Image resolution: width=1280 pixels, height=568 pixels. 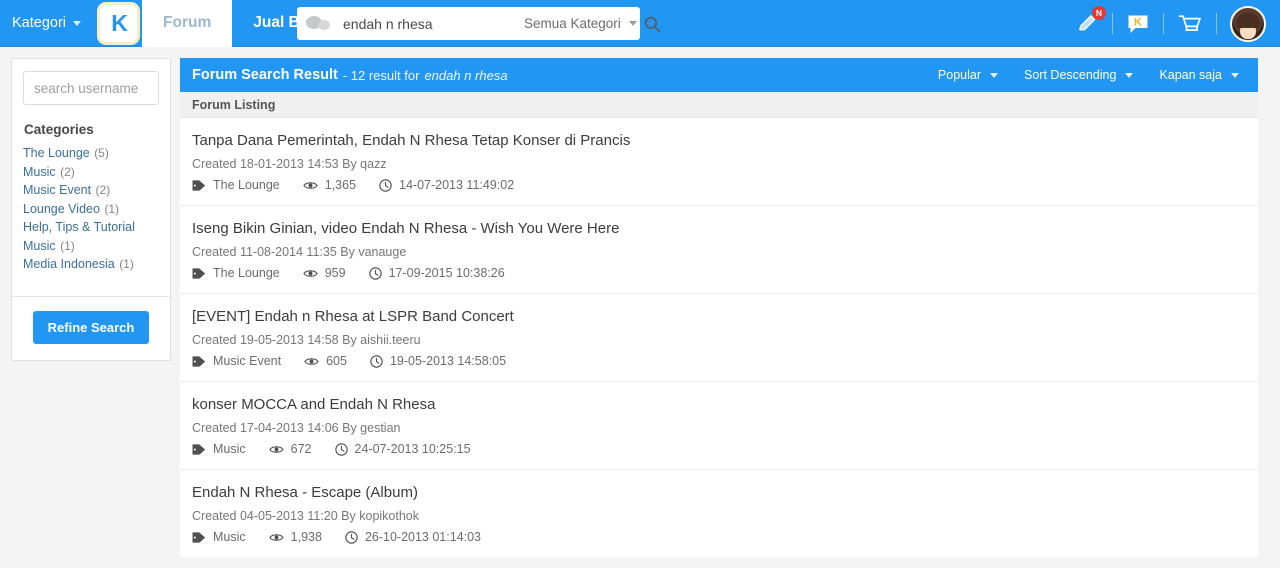 What do you see at coordinates (39, 172) in the screenshot?
I see `sidebar-category-music: Music` at bounding box center [39, 172].